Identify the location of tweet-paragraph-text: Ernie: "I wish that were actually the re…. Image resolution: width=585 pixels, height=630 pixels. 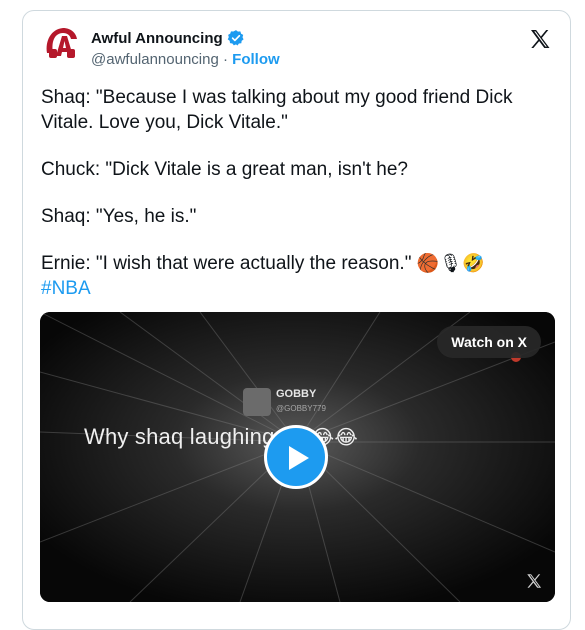
(226, 263).